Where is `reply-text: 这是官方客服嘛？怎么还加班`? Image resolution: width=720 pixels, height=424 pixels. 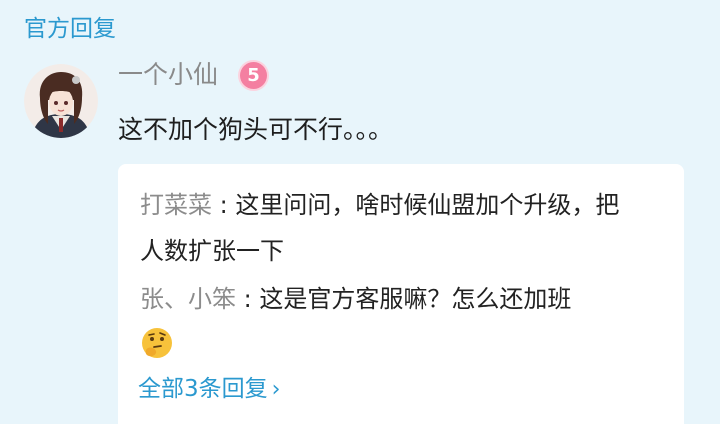 reply-text: 这是官方客服嘛？怎么还加班 is located at coordinates (415, 299).